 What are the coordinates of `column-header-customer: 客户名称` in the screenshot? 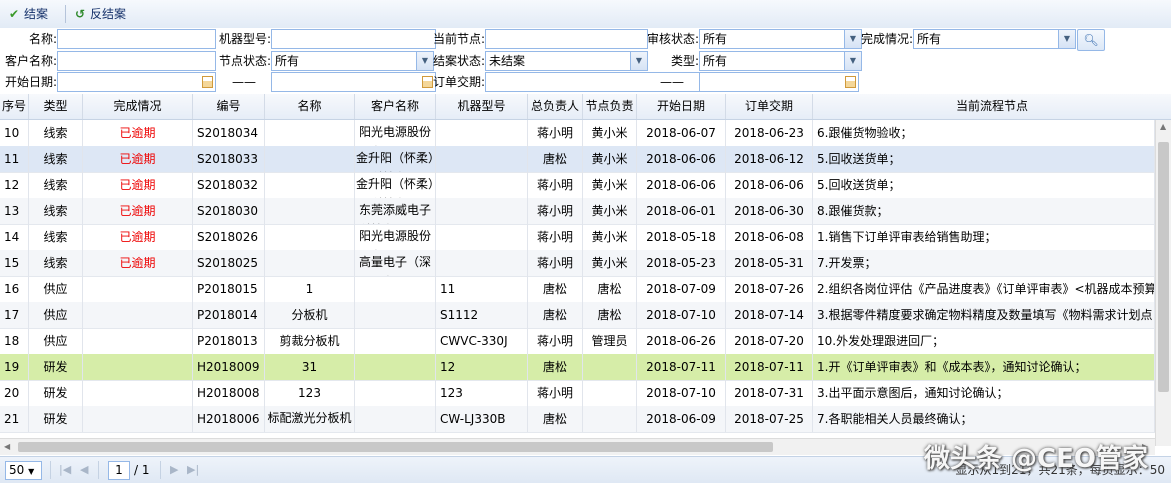 It's located at (395, 106).